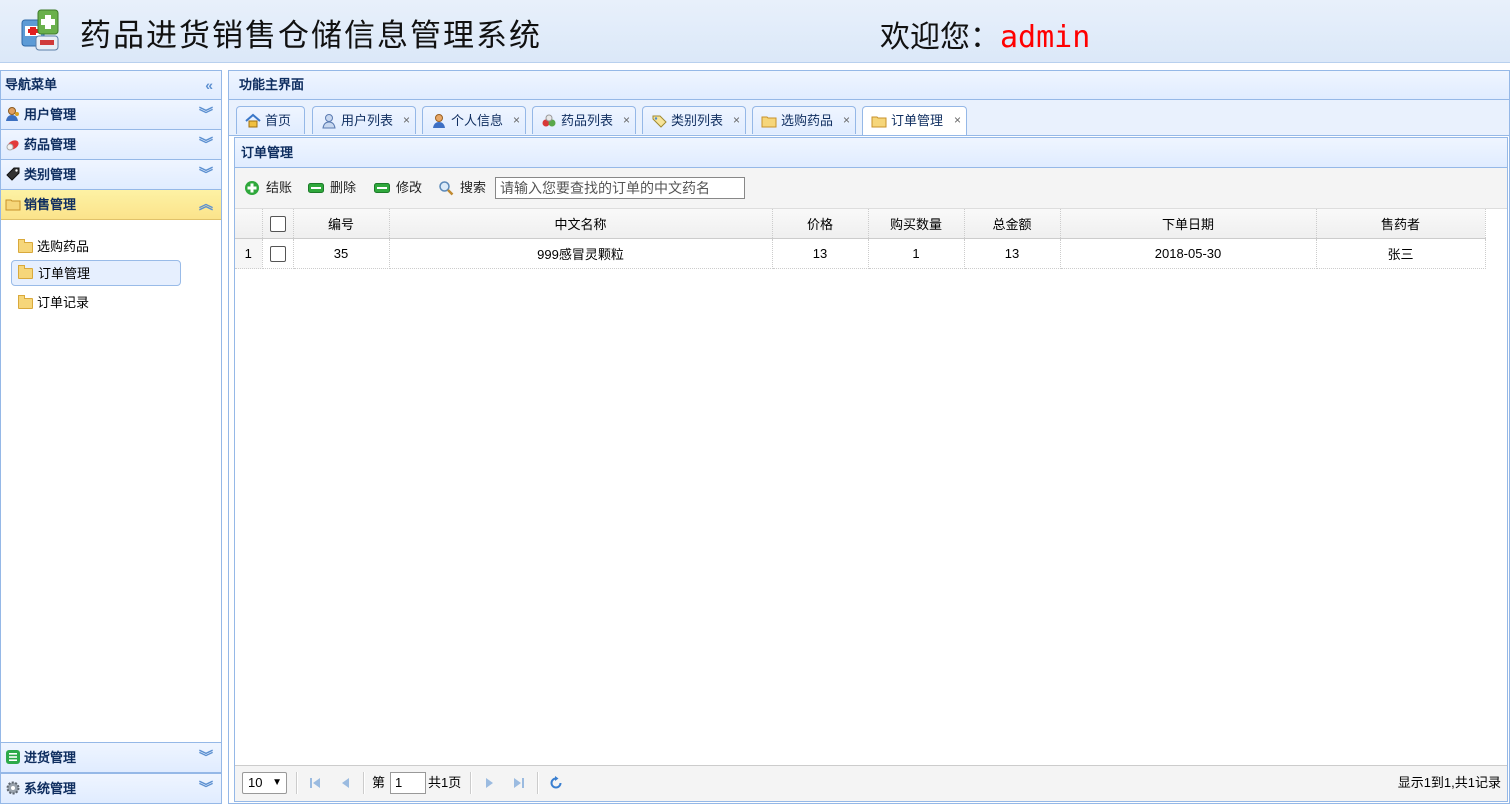 The image size is (1510, 806). I want to click on tab-label: 类别列表, so click(697, 120).